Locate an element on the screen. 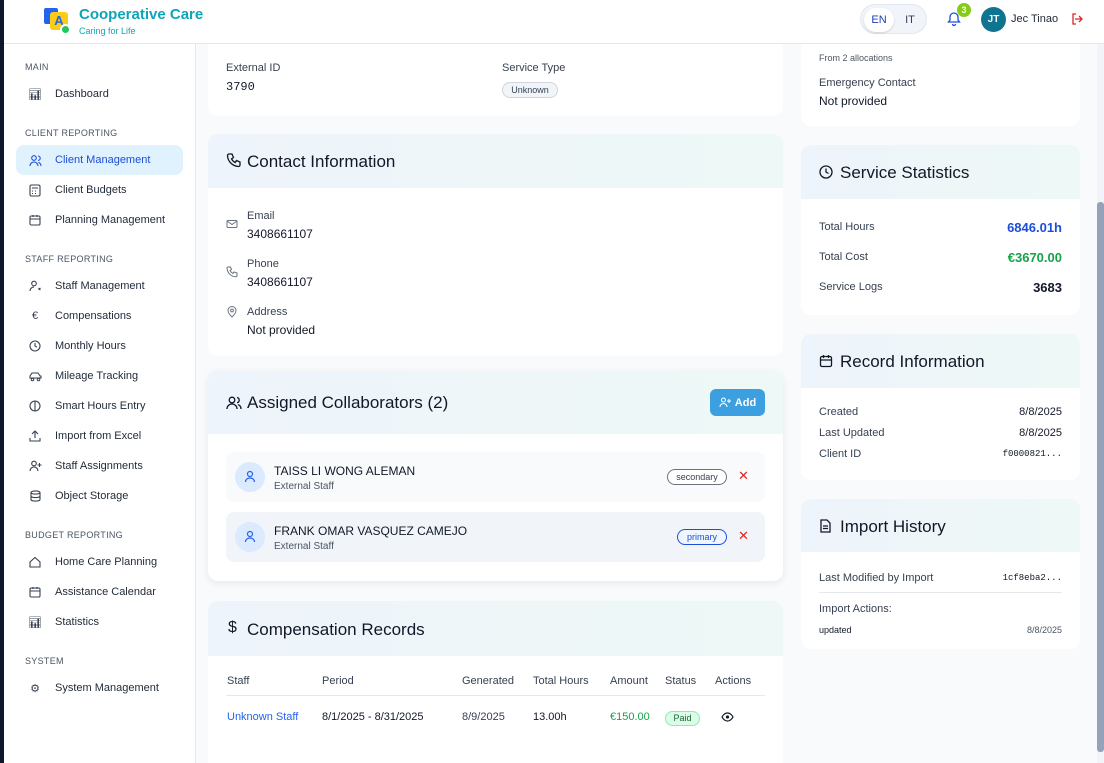  amount-cell: €150.00 is located at coordinates (630, 717).